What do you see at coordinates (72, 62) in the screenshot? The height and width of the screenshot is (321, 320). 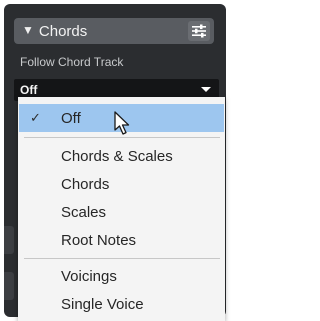 I see `follow-chord-track-label: Follow Chord Track` at bounding box center [72, 62].